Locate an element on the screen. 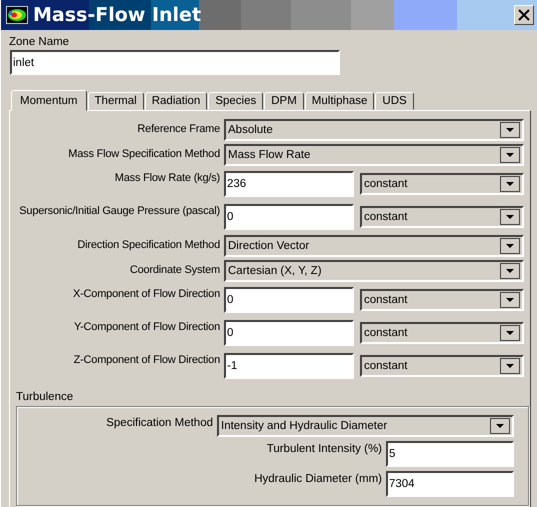  value-field: 5 is located at coordinates (450, 454).